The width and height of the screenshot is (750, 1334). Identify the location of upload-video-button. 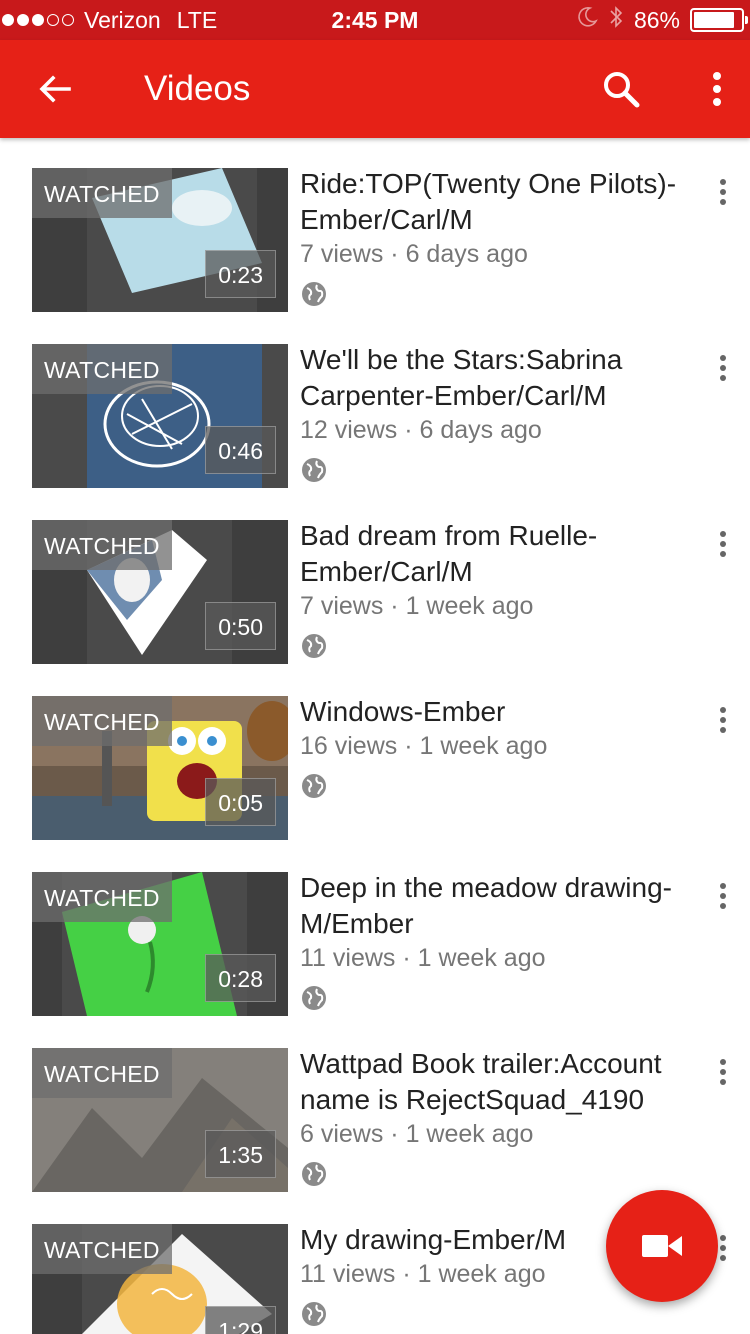
(662, 1246).